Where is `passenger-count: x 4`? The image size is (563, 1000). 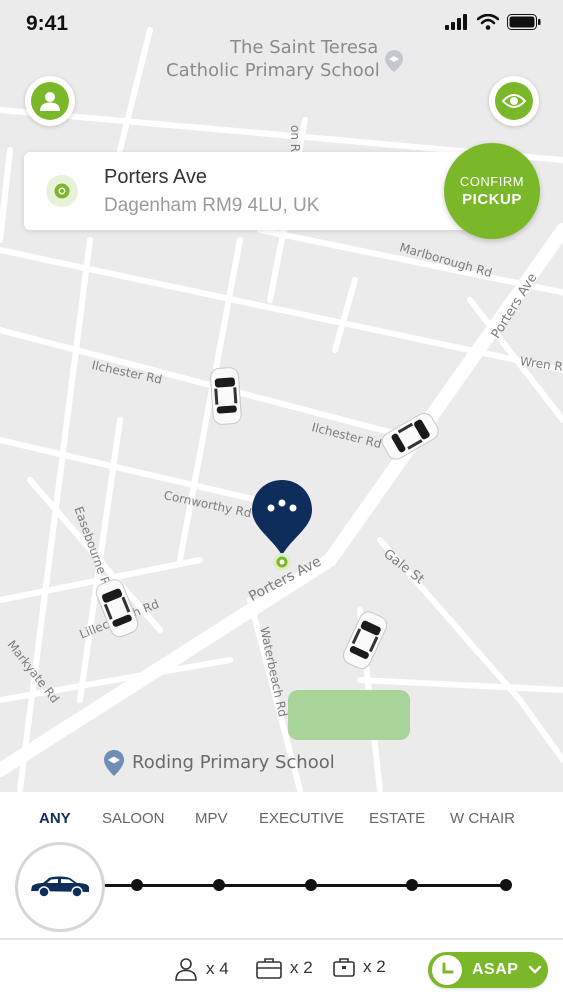 passenger-count: x 4 is located at coordinates (217, 968).